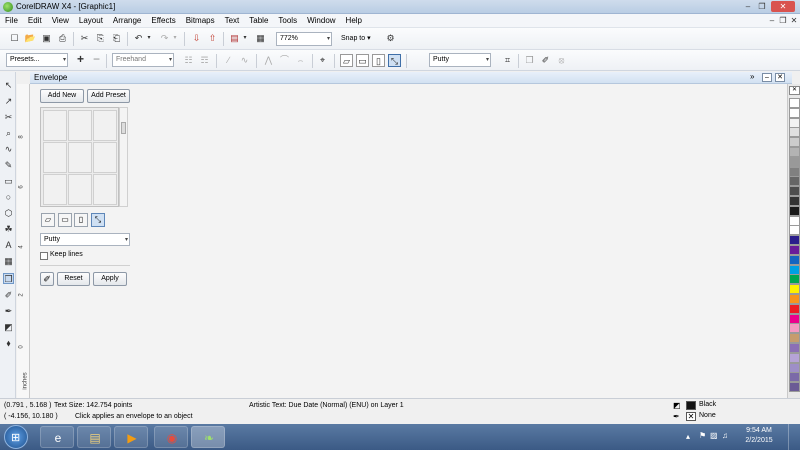 Image resolution: width=800 pixels, height=450 pixels. Describe the element at coordinates (8, 213) in the screenshot. I see `polygon-tool-icon: ⬡` at that location.